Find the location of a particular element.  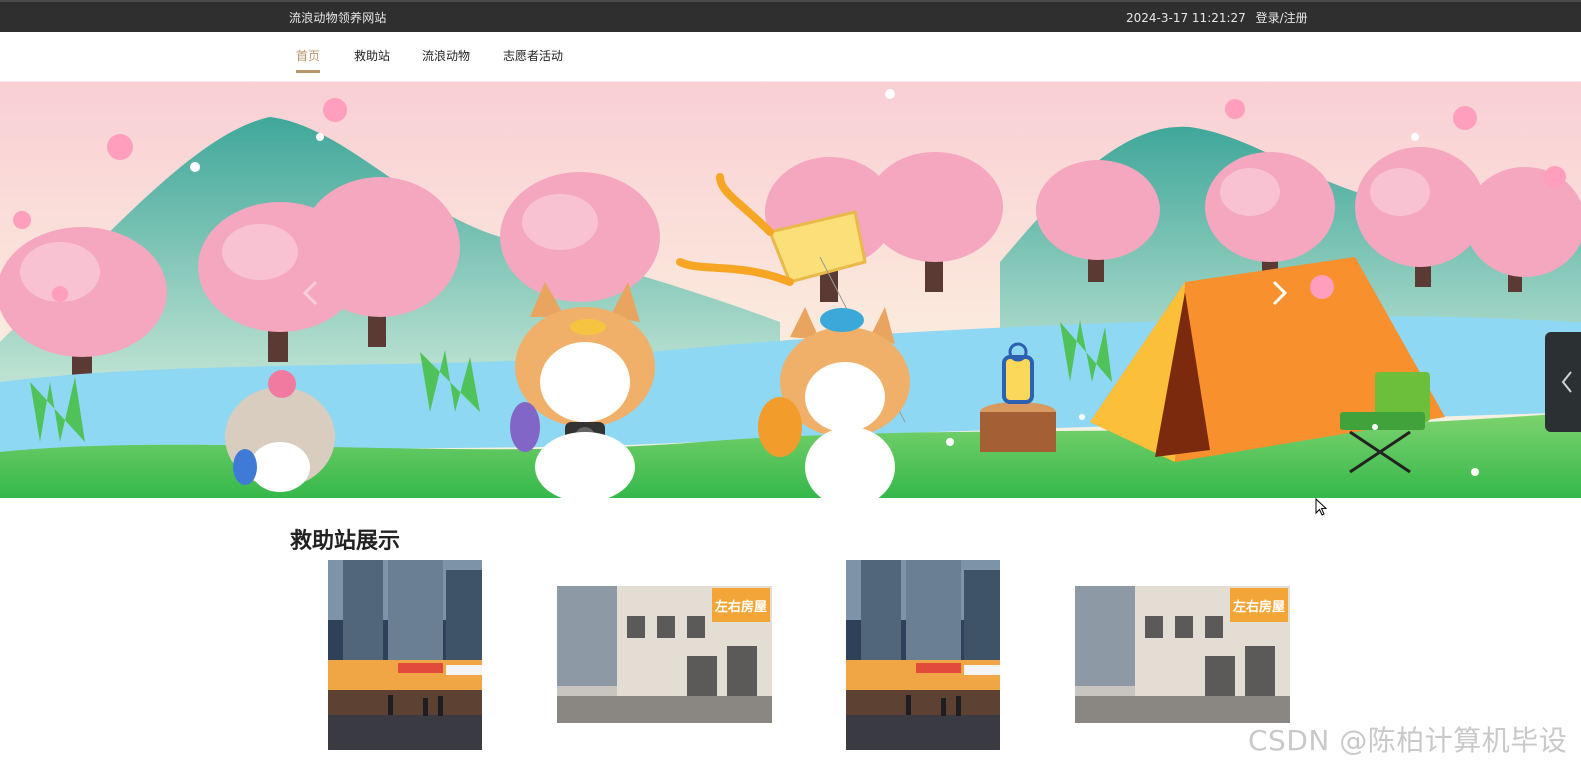

rescue-section-title: 救助站展示 is located at coordinates (345, 541).